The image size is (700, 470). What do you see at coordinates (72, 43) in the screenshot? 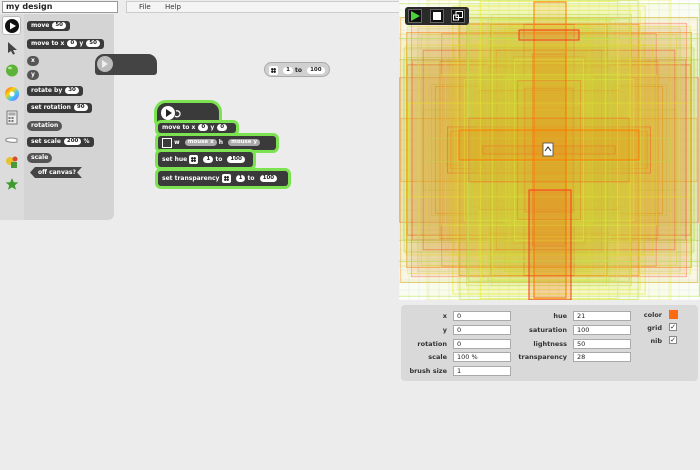
I see `move-to-x-value: 0` at bounding box center [72, 43].